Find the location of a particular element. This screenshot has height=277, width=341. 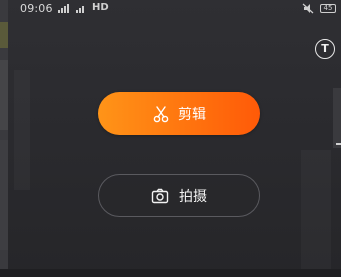

edit-button-label: 剪辑 is located at coordinates (192, 114).